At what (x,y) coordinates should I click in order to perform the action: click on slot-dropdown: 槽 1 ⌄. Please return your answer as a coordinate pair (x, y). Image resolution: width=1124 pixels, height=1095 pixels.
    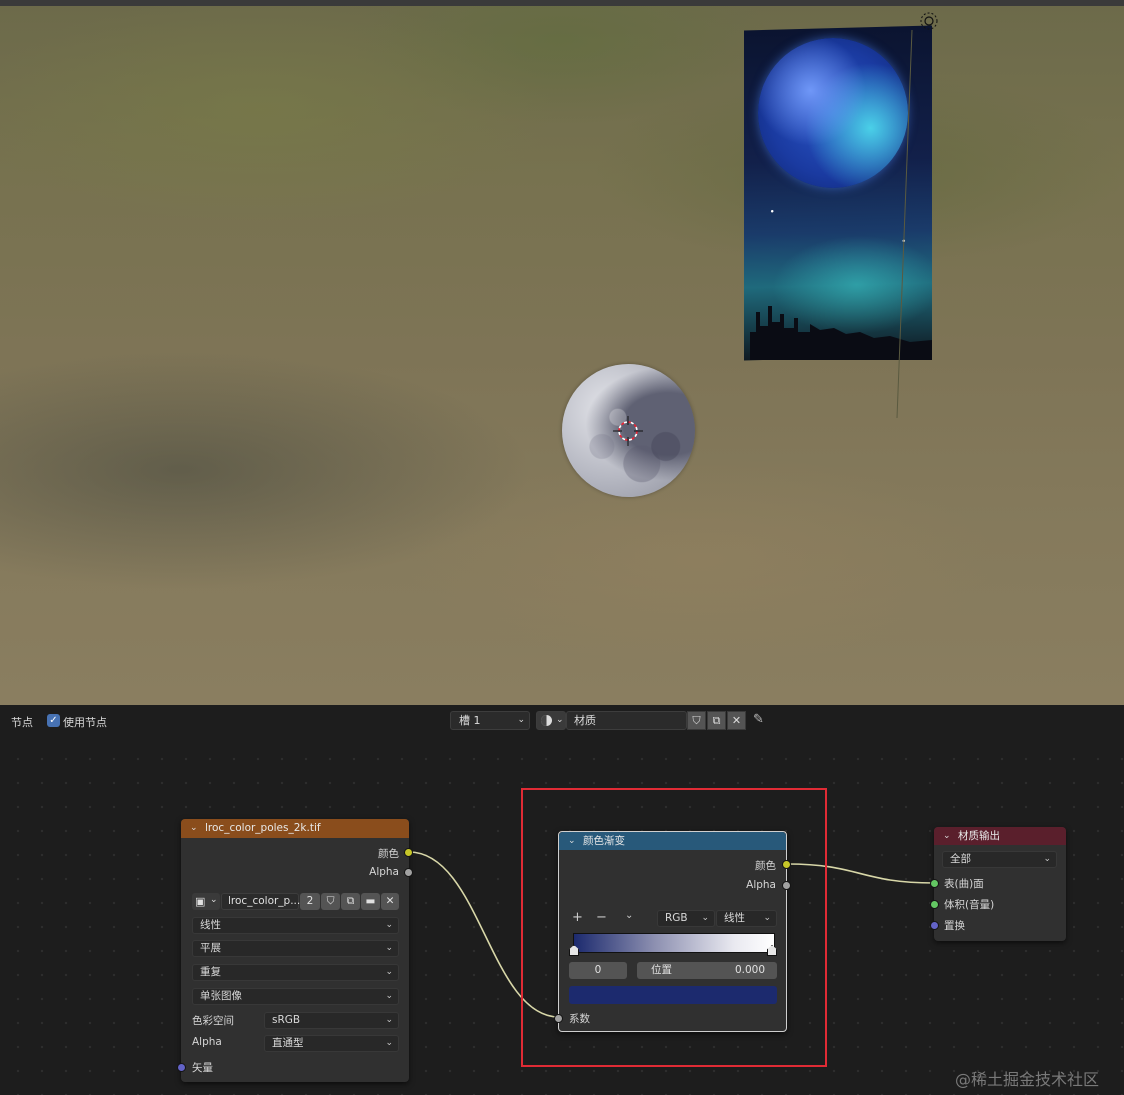
    Looking at the image, I should click on (490, 720).